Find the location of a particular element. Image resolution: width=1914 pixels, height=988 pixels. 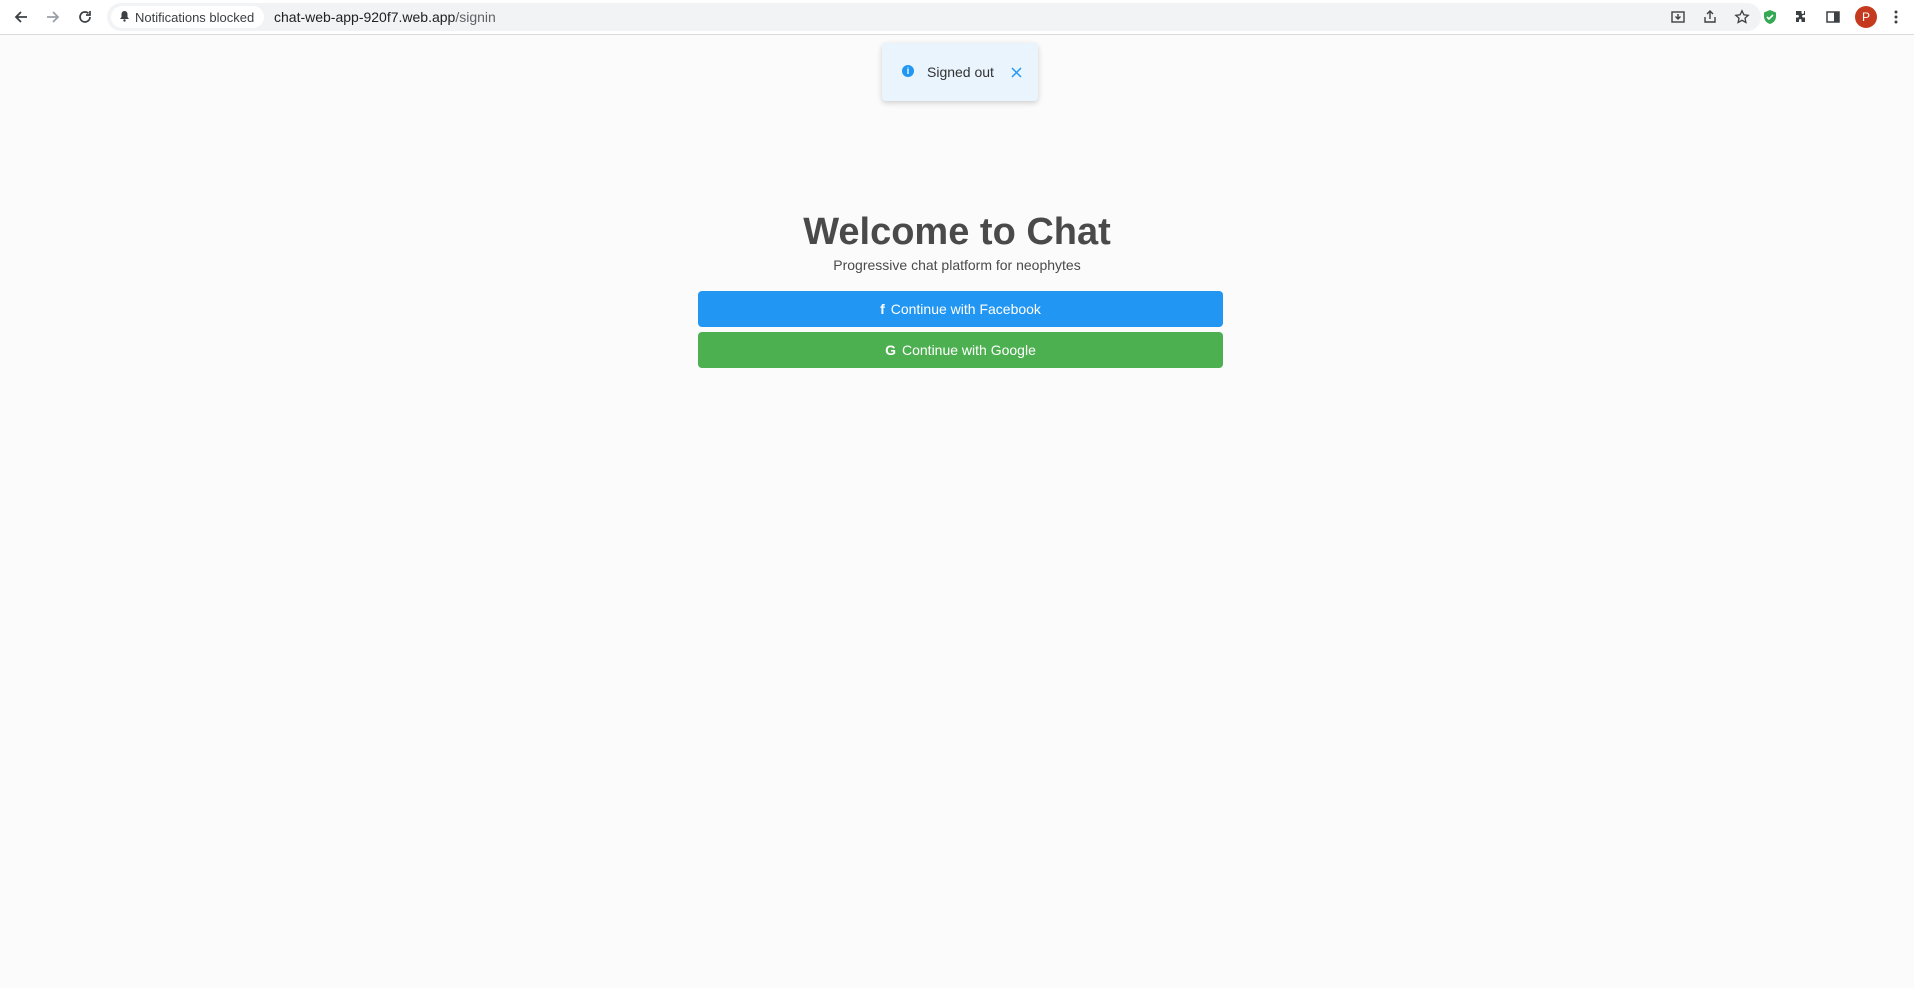

continue-with-facebook-button: f Continue with Facebook is located at coordinates (960, 309).